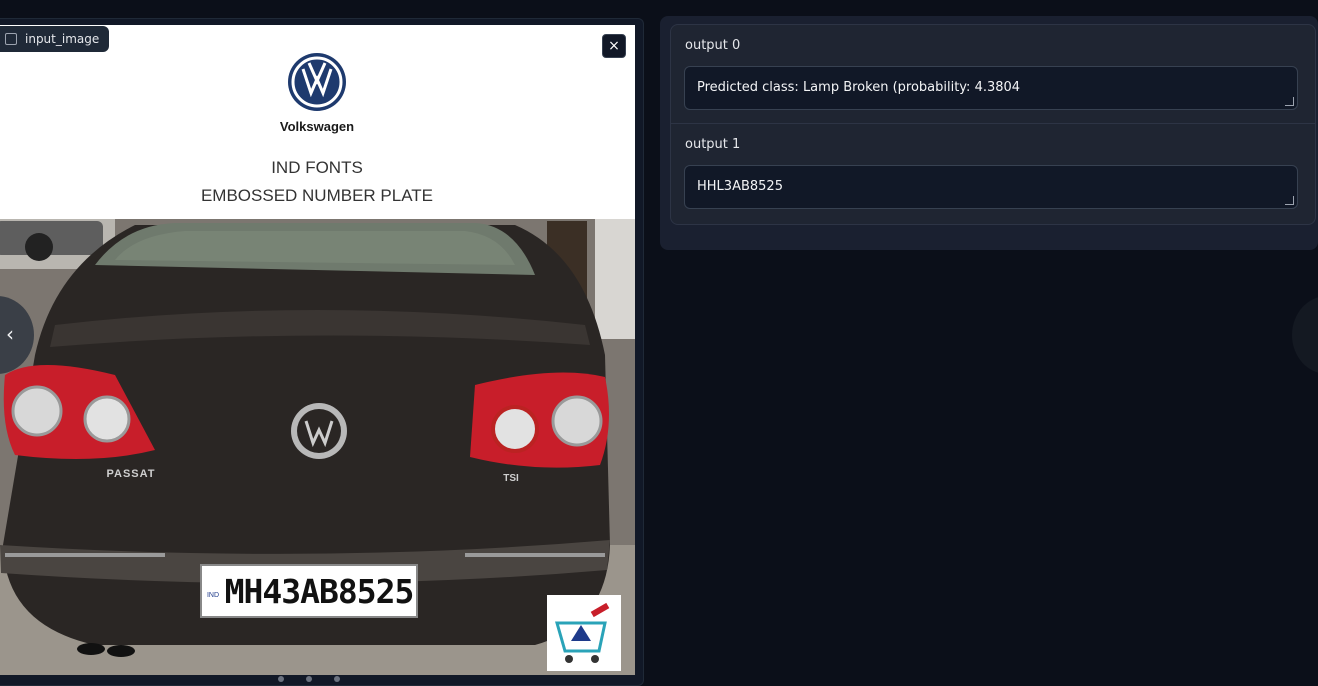 Image resolution: width=1318 pixels, height=686 pixels. Describe the element at coordinates (659, 7) in the screenshot. I see `top-bar` at that location.